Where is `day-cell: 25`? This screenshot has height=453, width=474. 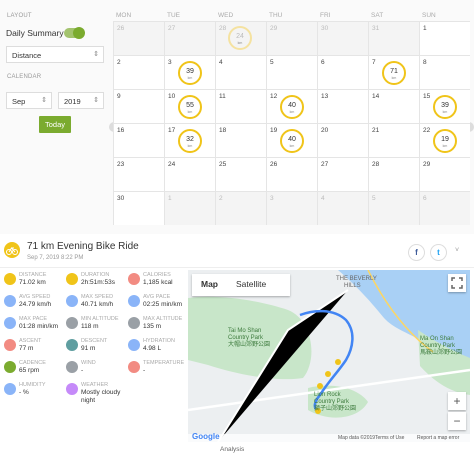 day-cell: 25 is located at coordinates (240, 174).